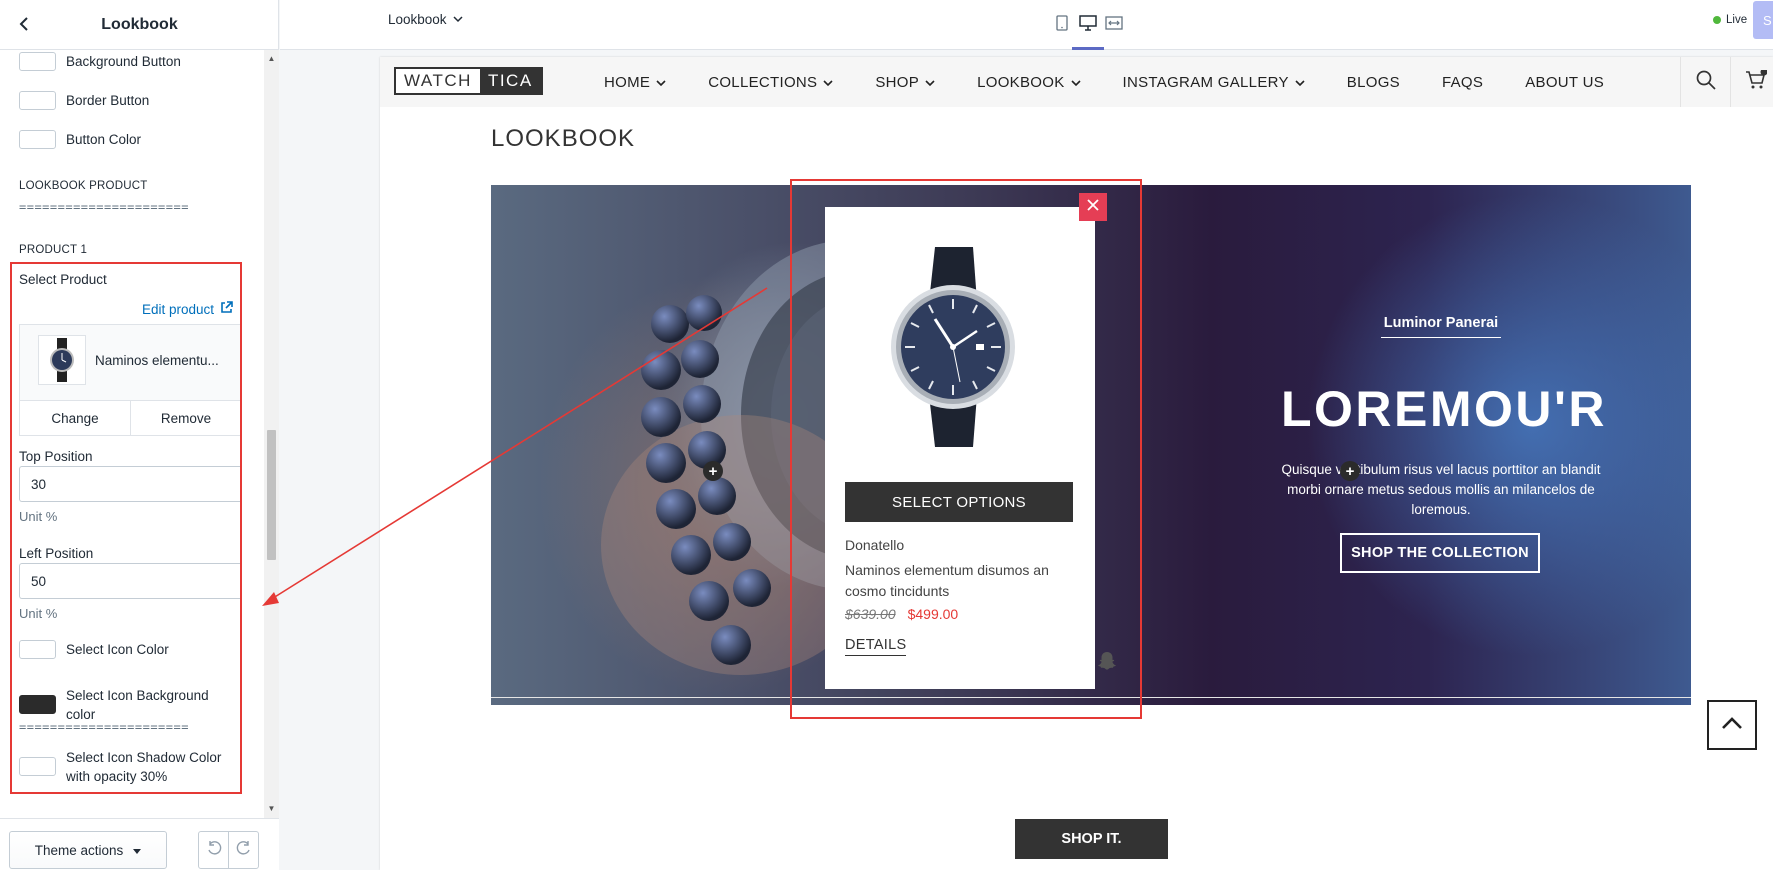 The width and height of the screenshot is (1773, 870). Describe the element at coordinates (271, 809) in the screenshot. I see `scroll-down-icon: ▼` at that location.